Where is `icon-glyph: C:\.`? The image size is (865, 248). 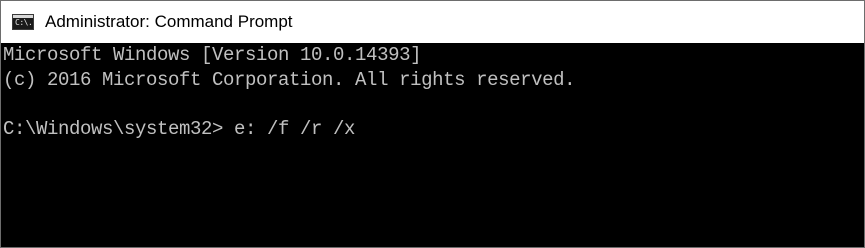
icon-glyph: C:\. is located at coordinates (24, 22).